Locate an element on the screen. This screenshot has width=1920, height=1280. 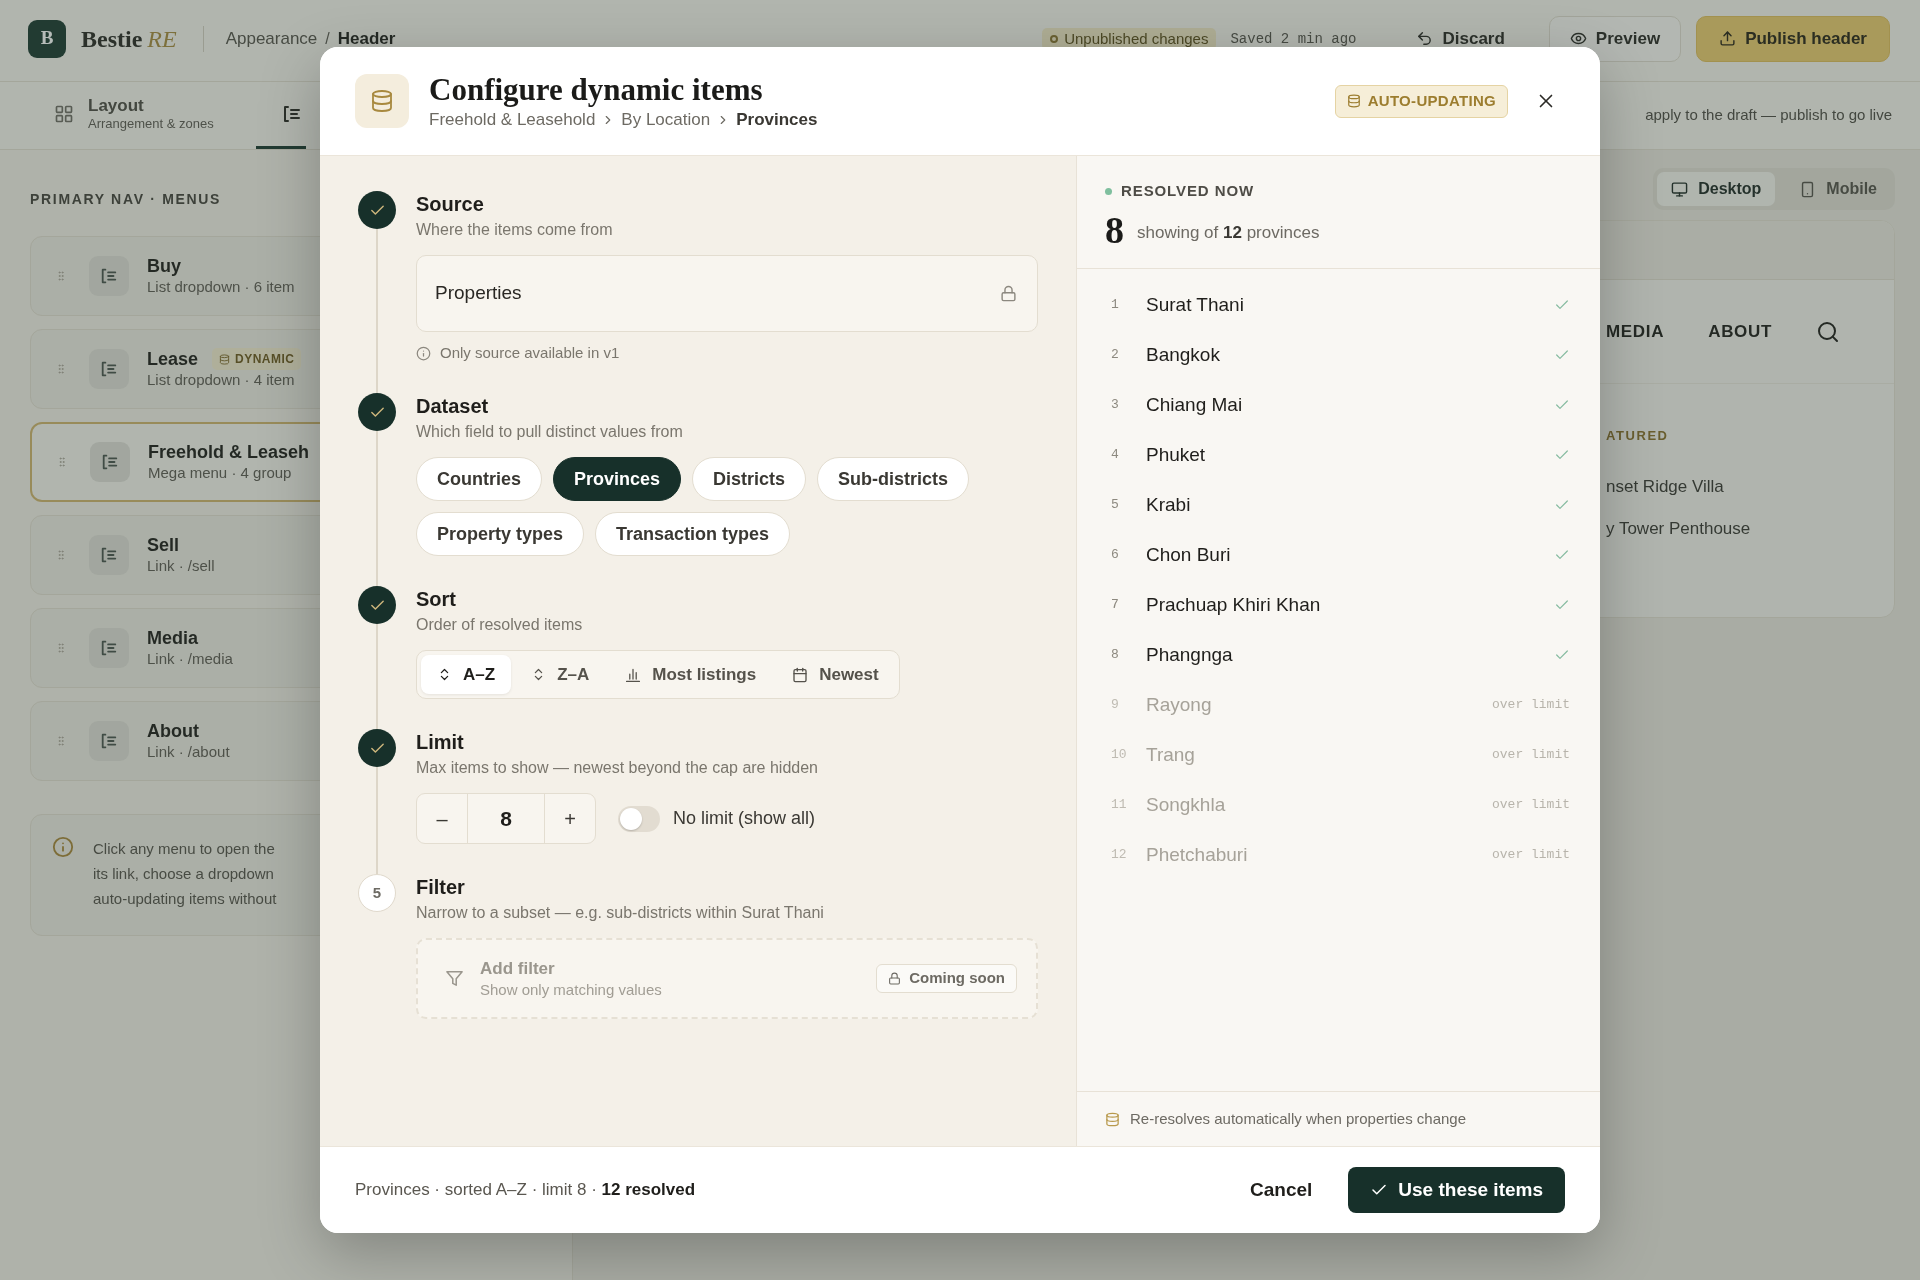
menu-title: About is located at coordinates (173, 731).